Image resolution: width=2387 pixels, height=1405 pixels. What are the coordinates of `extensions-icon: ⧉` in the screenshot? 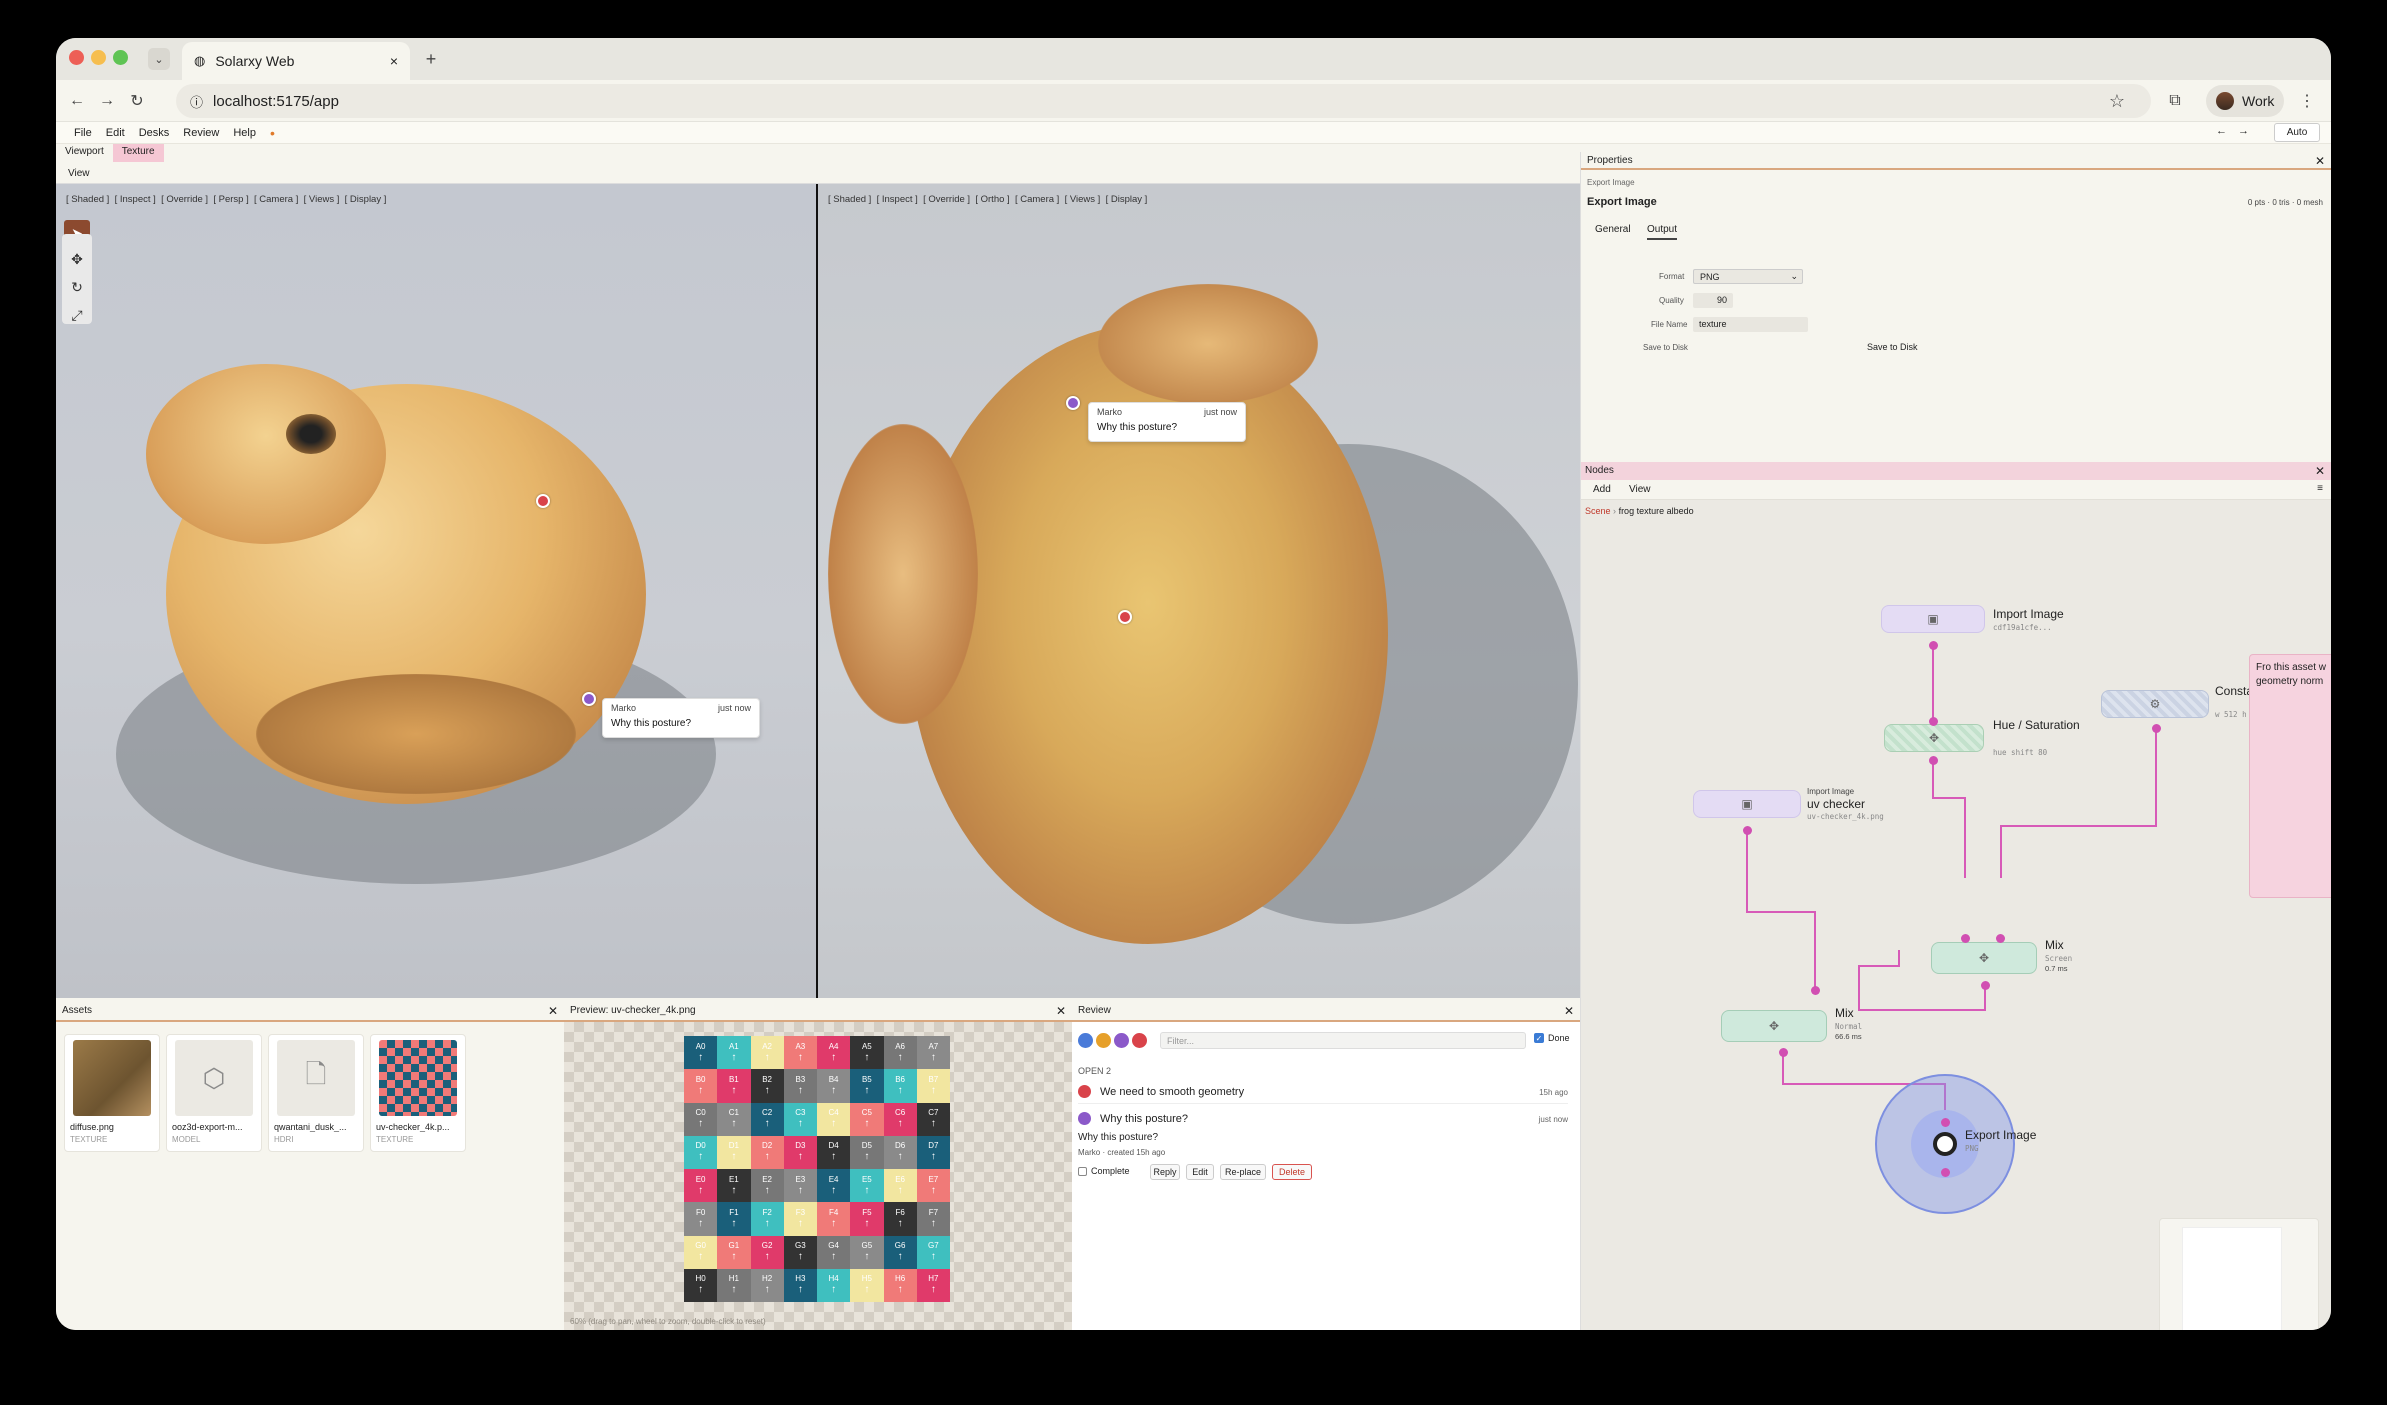 It's located at (2175, 101).